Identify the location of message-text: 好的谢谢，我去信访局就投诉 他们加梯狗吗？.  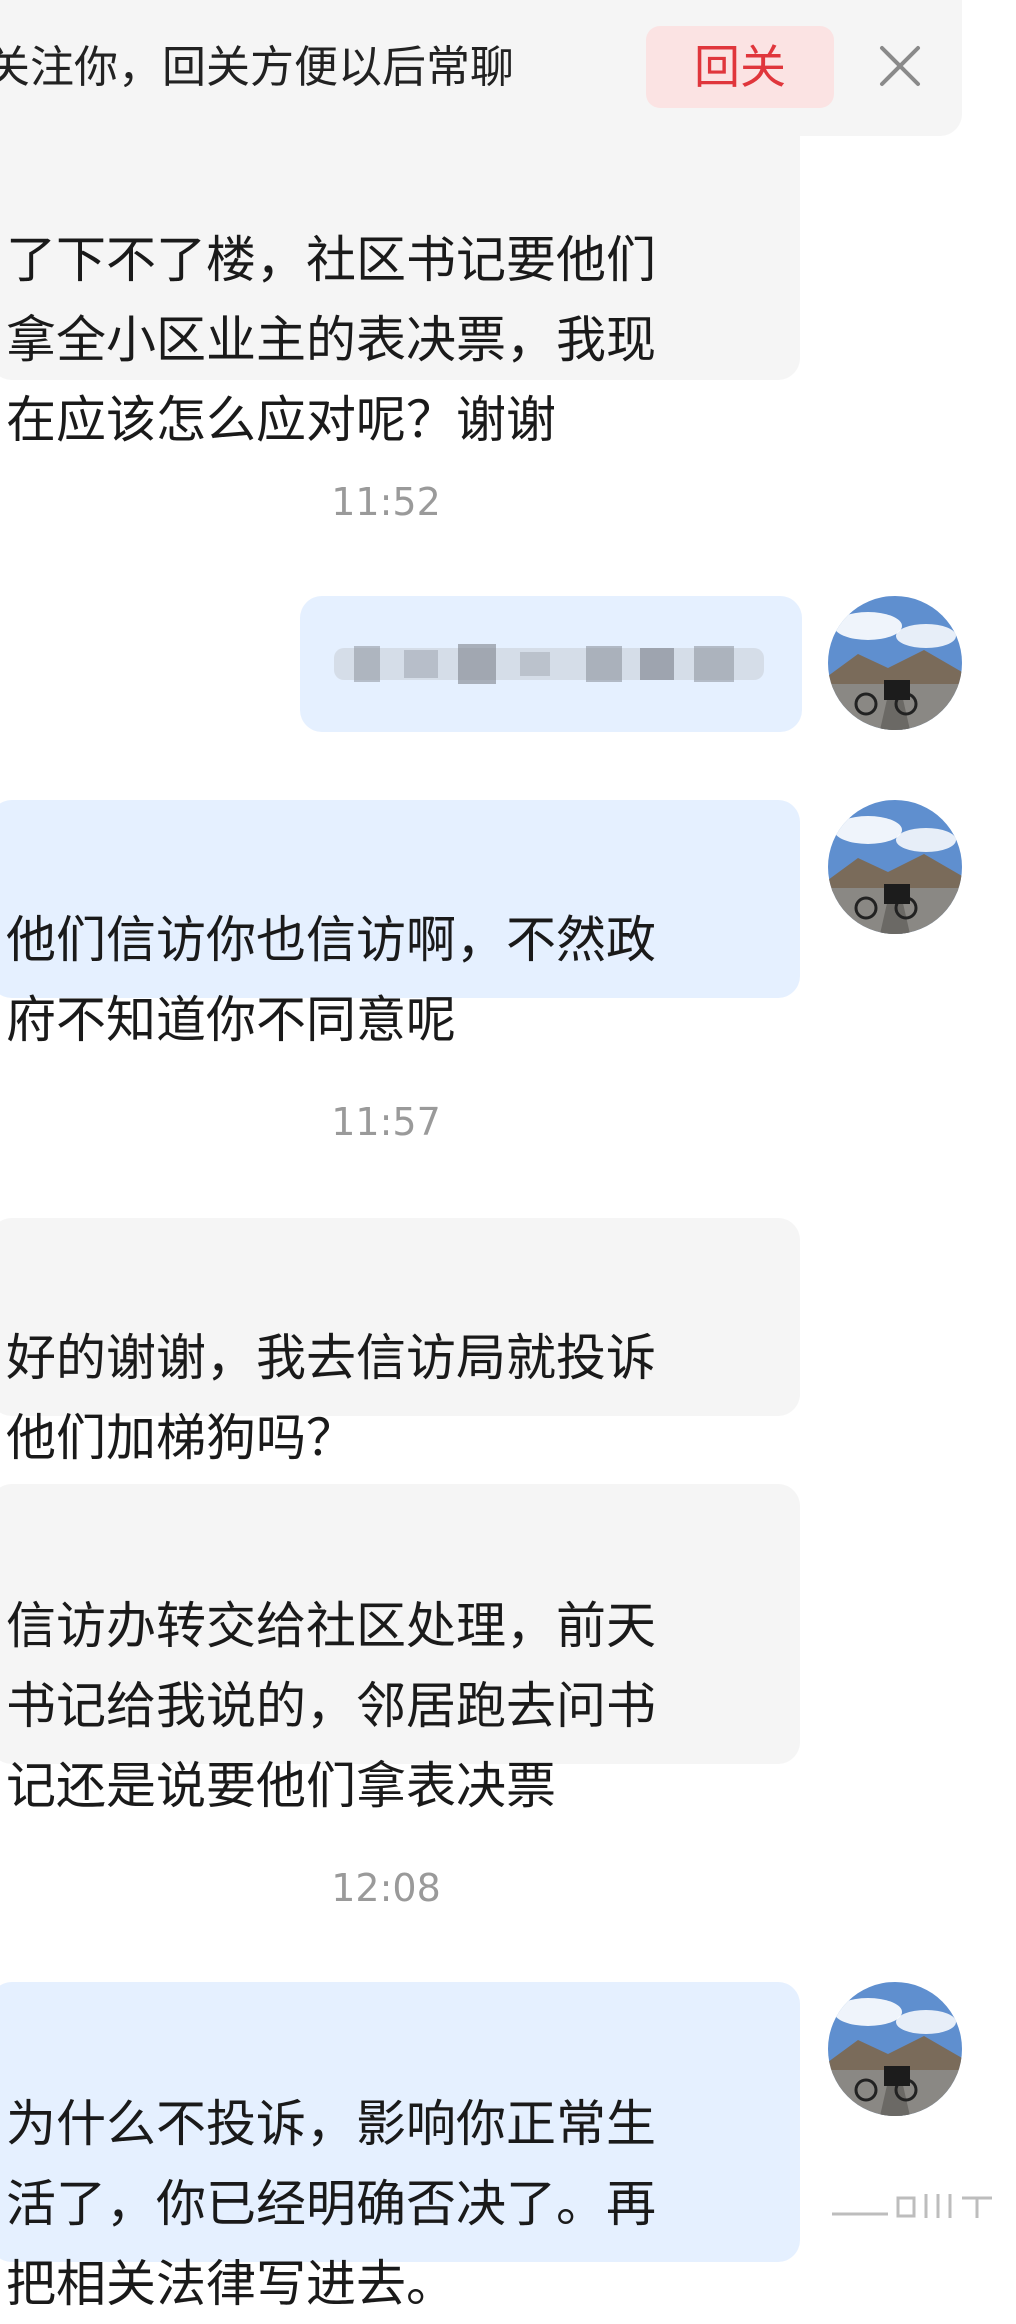
(331, 1398).